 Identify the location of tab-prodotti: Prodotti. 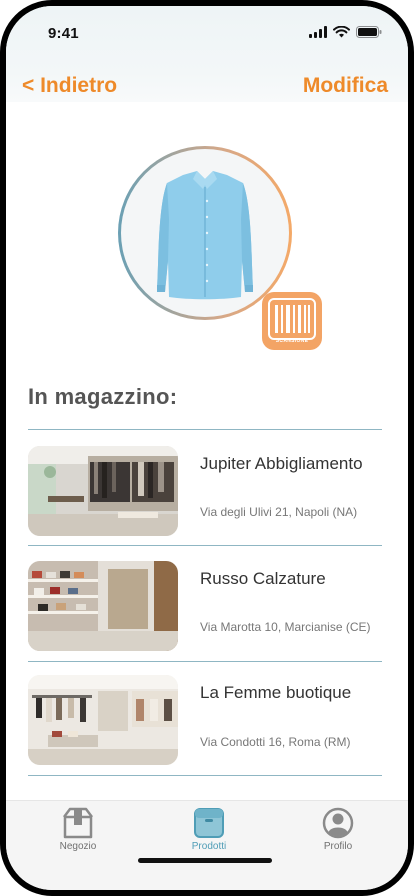
(209, 833).